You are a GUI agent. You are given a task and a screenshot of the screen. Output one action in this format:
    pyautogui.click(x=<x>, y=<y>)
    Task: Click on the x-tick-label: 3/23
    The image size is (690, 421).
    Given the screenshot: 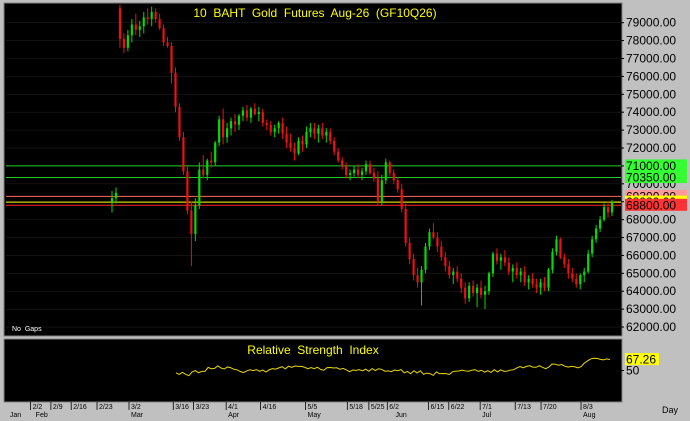 What is the action you would take?
    pyautogui.click(x=203, y=407)
    